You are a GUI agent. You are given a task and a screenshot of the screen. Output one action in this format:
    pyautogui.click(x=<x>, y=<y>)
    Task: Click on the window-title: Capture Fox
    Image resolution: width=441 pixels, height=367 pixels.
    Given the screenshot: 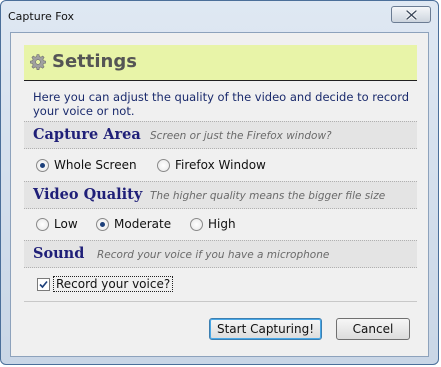 What is the action you would take?
    pyautogui.click(x=41, y=16)
    